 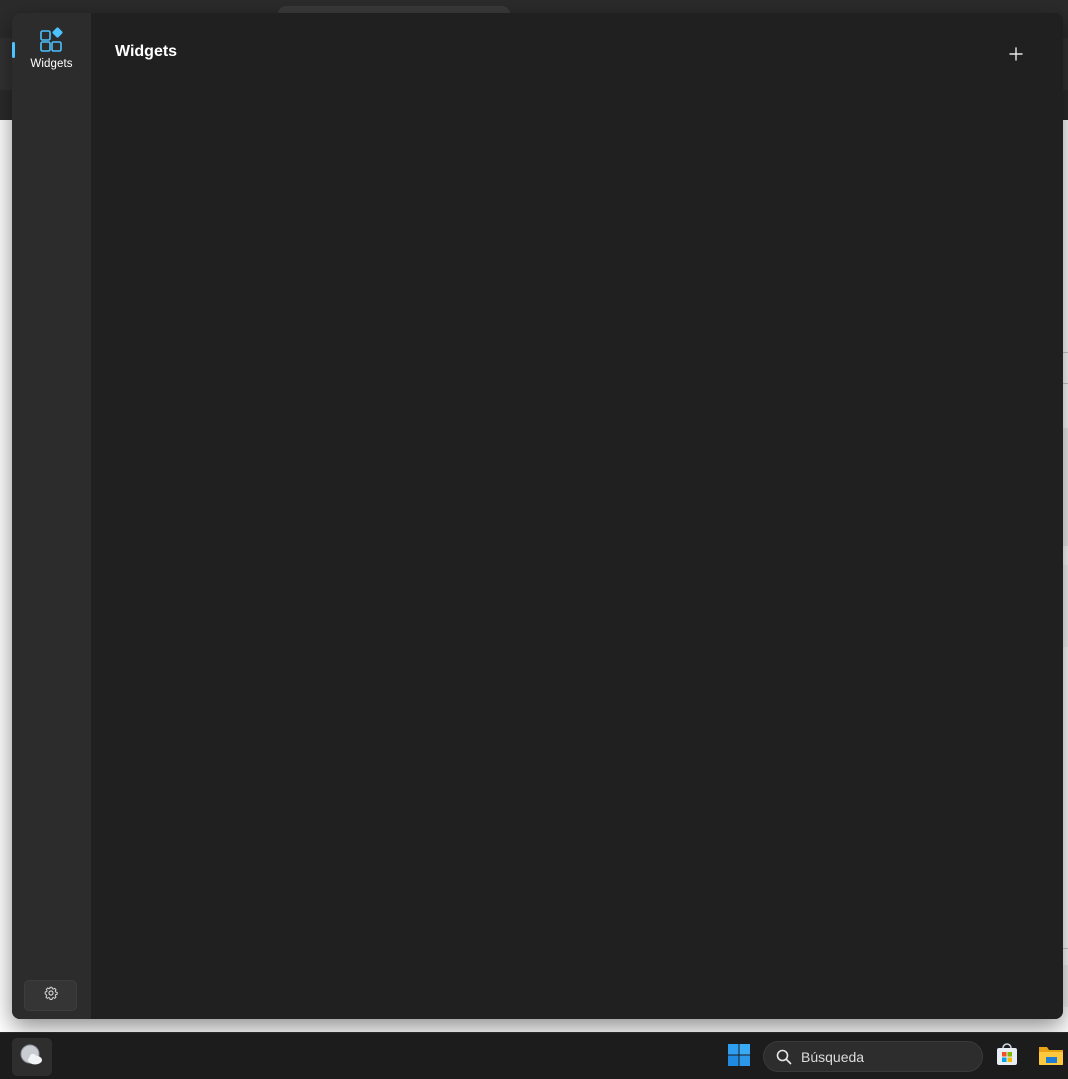 I want to click on weather-cloud-icon, so click(x=32, y=1057).